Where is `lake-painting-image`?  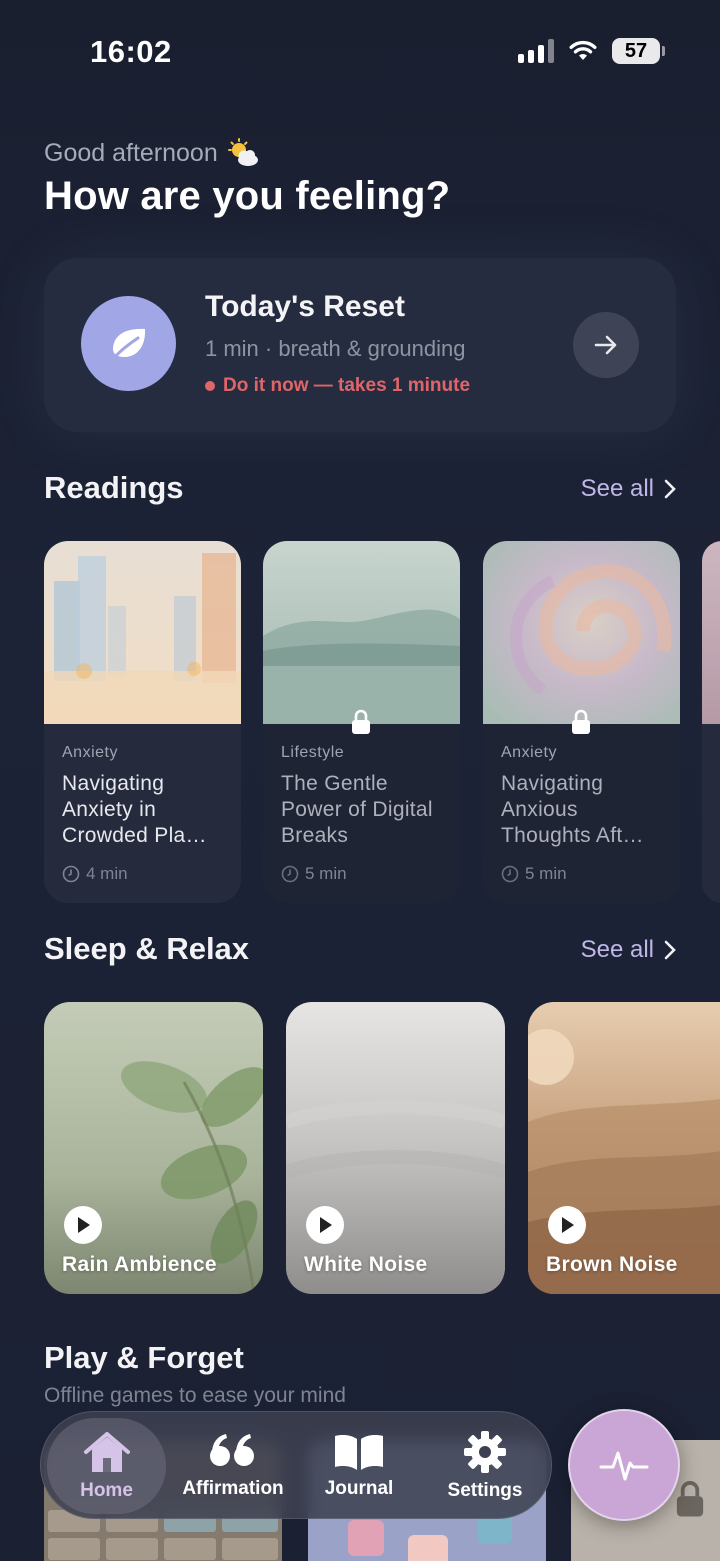
lake-painting-image is located at coordinates (361, 632).